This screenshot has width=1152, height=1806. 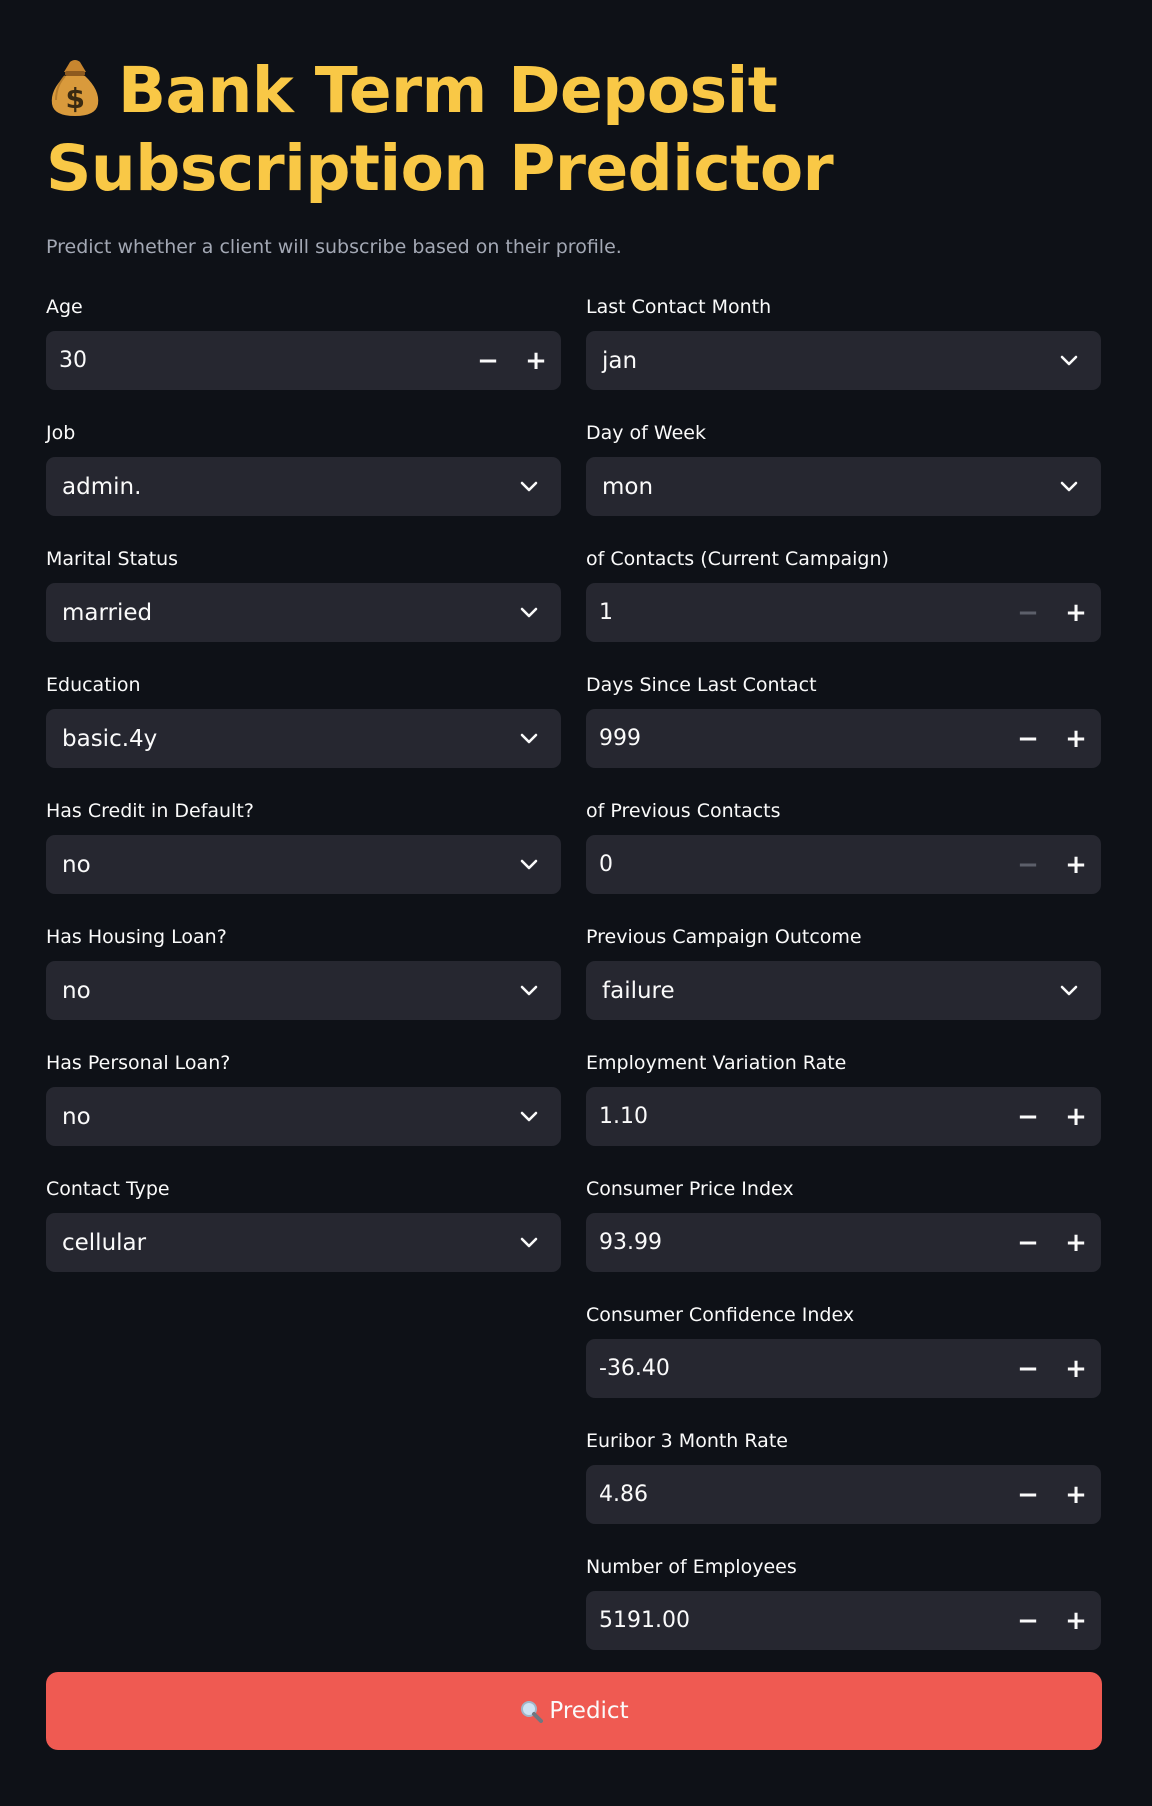 I want to click on consumer-confidence-index-number-input: -36.40− +, so click(x=843, y=1368).